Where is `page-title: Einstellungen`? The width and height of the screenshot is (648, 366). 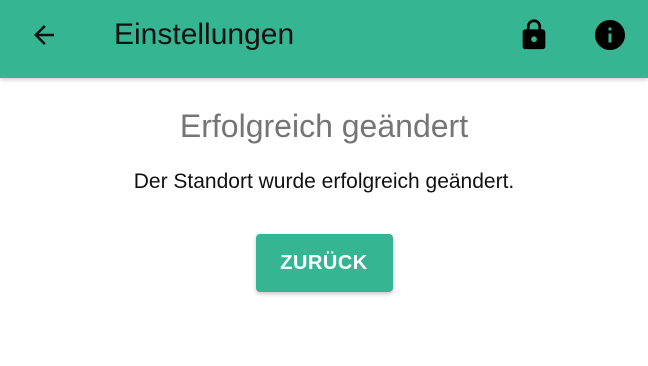 page-title: Einstellungen is located at coordinates (204, 34).